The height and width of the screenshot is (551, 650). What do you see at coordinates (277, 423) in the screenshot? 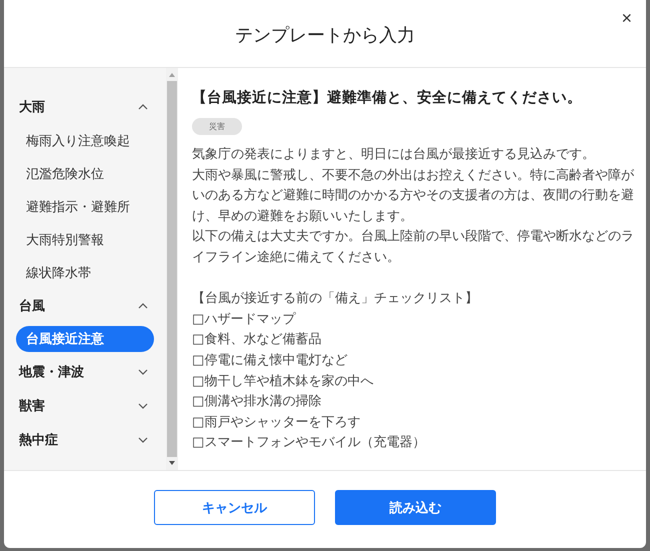
I see `checklist-line: □雨戸やシャッターを下ろす` at bounding box center [277, 423].